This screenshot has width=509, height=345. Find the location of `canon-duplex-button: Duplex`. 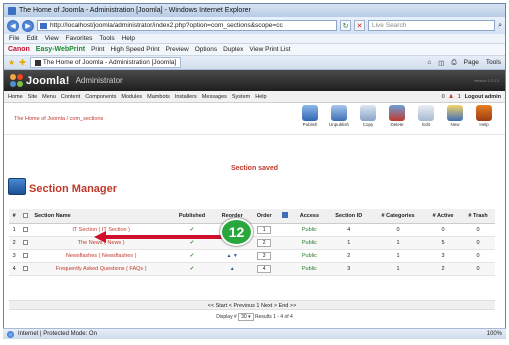

canon-duplex-button: Duplex is located at coordinates (233, 49).